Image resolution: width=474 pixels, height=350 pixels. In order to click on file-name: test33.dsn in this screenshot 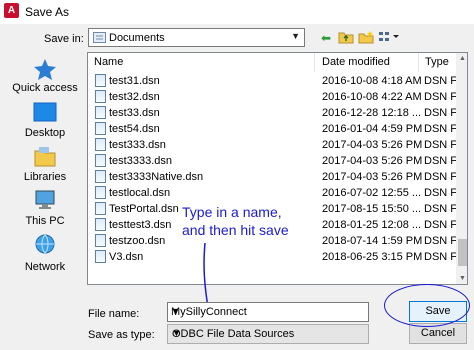, I will do `click(134, 113)`.